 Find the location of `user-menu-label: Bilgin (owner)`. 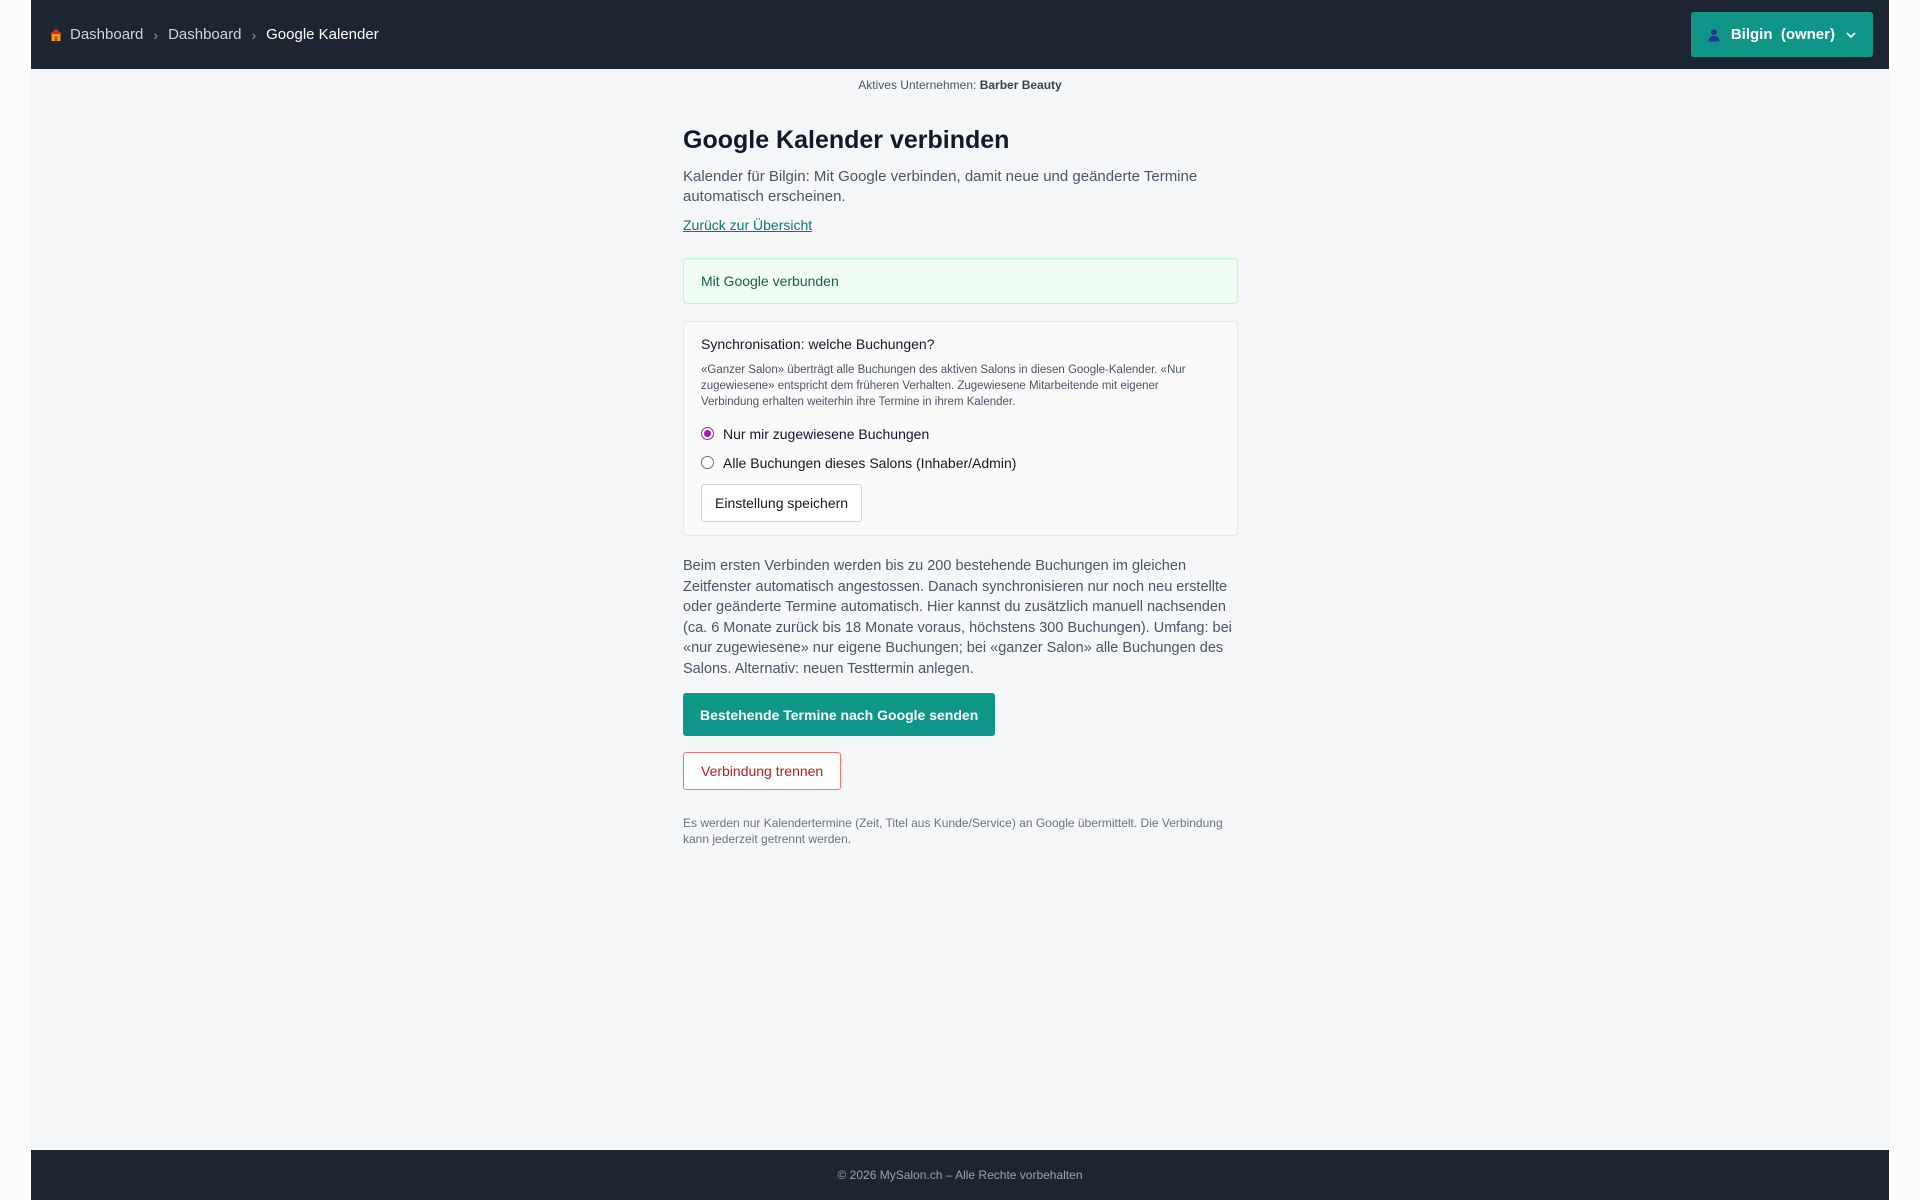

user-menu-label: Bilgin (owner) is located at coordinates (1782, 34).